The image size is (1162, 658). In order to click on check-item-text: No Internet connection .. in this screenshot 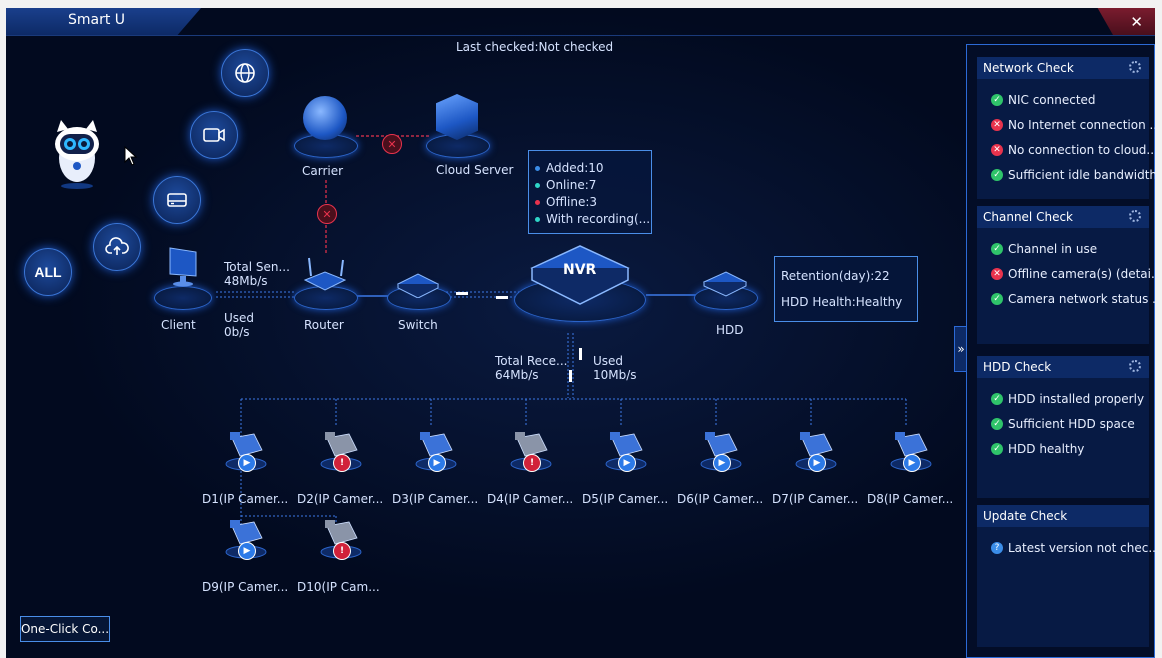, I will do `click(1083, 125)`.